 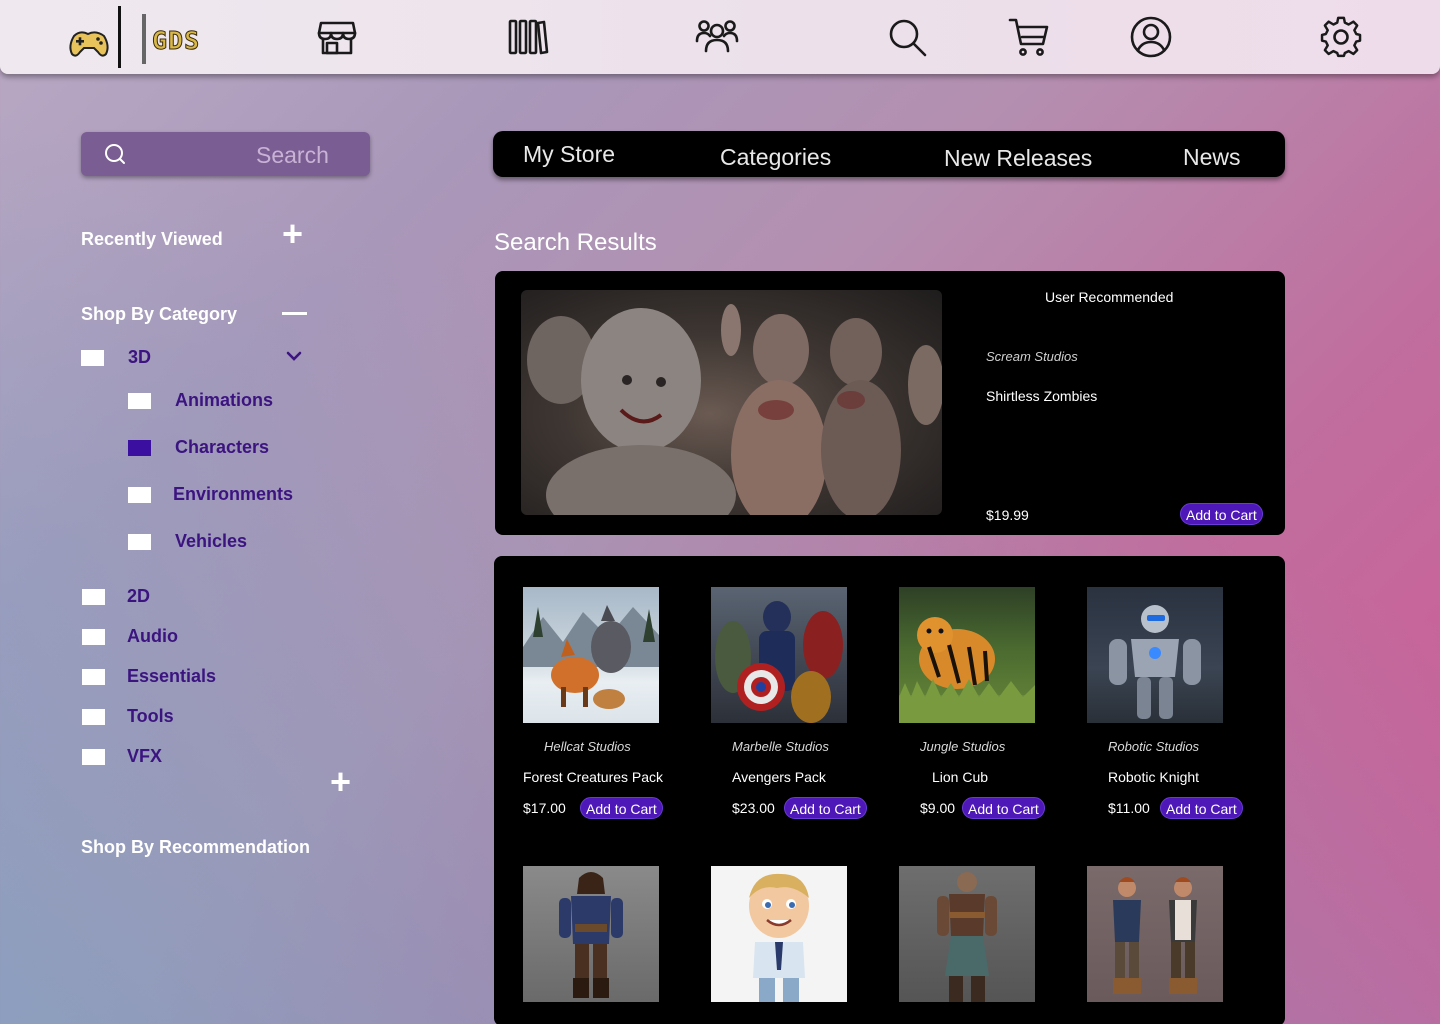 What do you see at coordinates (152, 239) in the screenshot?
I see `recently-viewed-heading: Recently Viewed` at bounding box center [152, 239].